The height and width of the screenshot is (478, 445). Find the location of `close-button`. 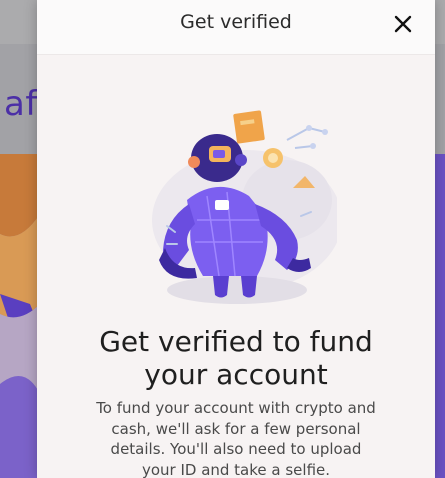

close-button is located at coordinates (403, 24).